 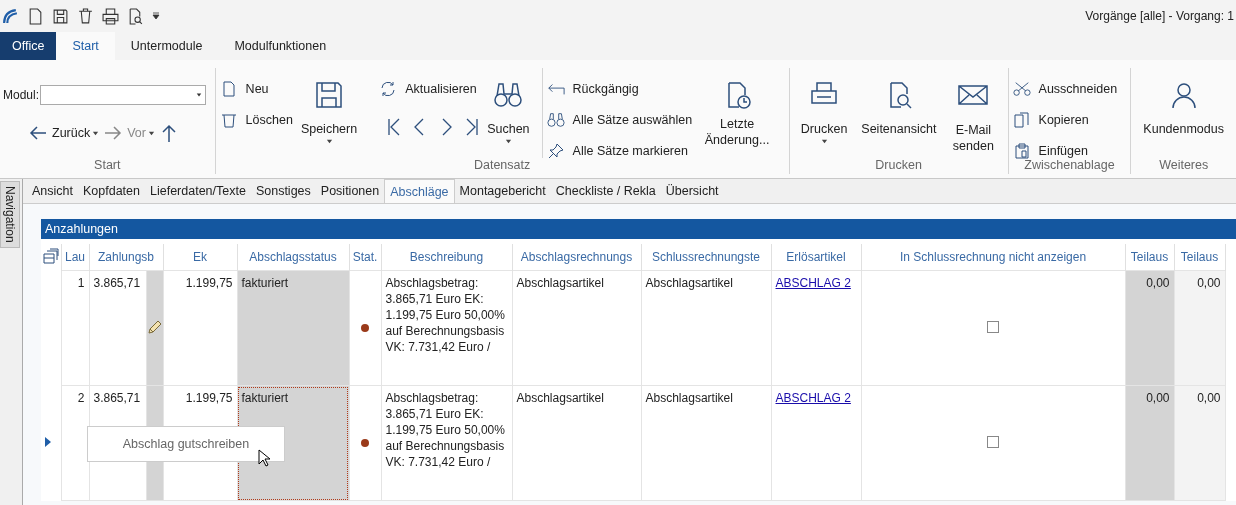 I want to click on undo-arrow-icon, so click(x=555, y=89).